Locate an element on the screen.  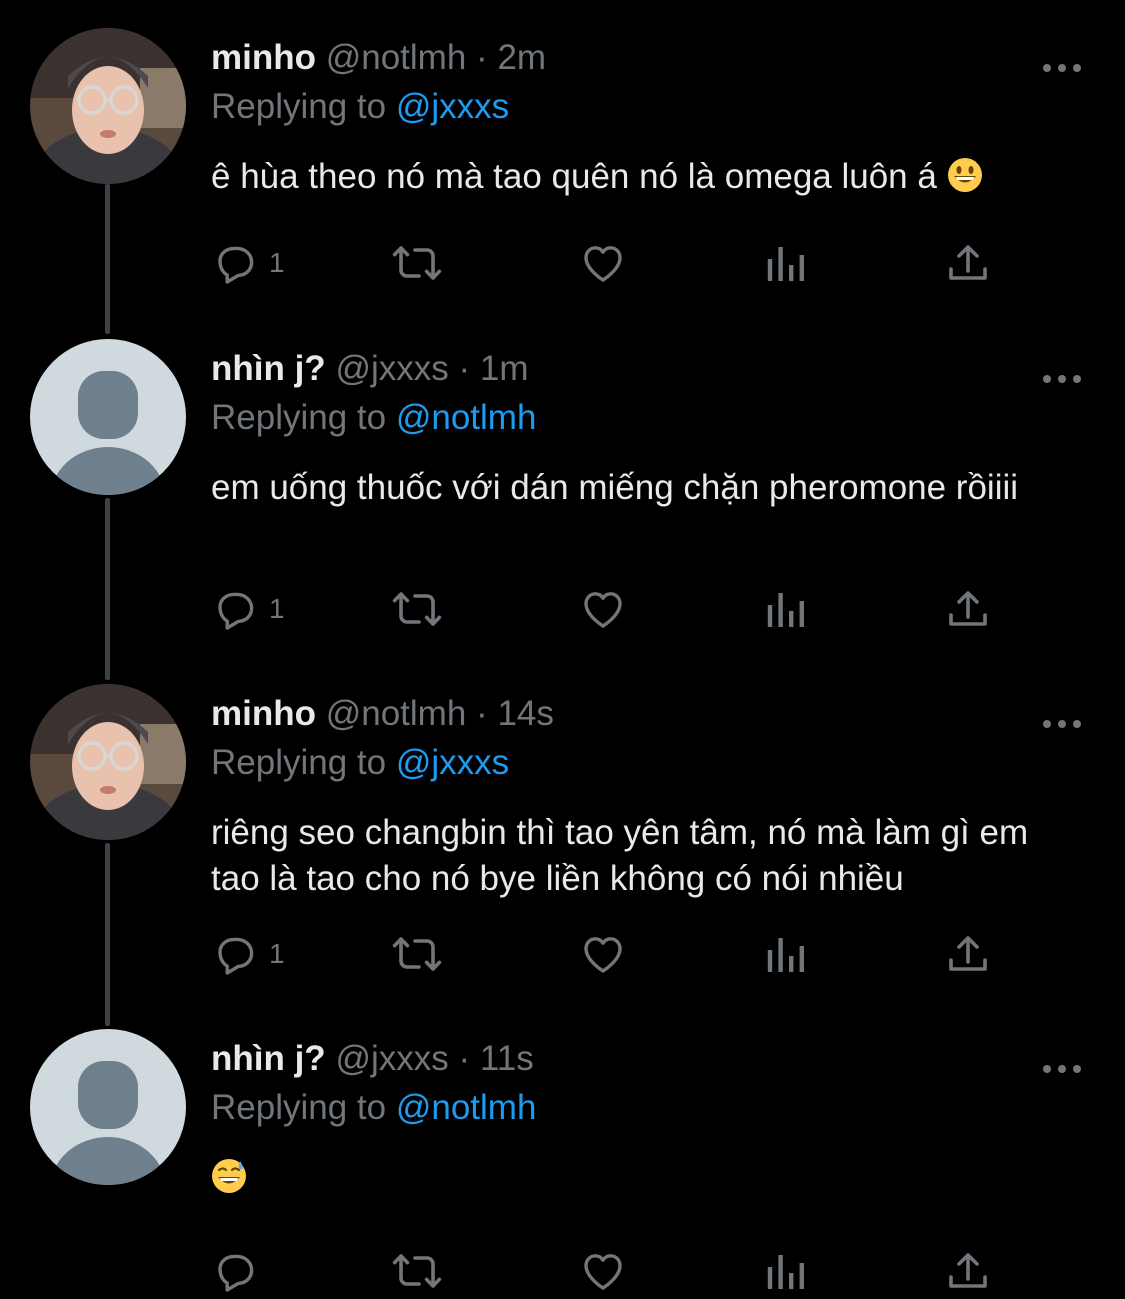
reply-button is located at coordinates (235, 1271).